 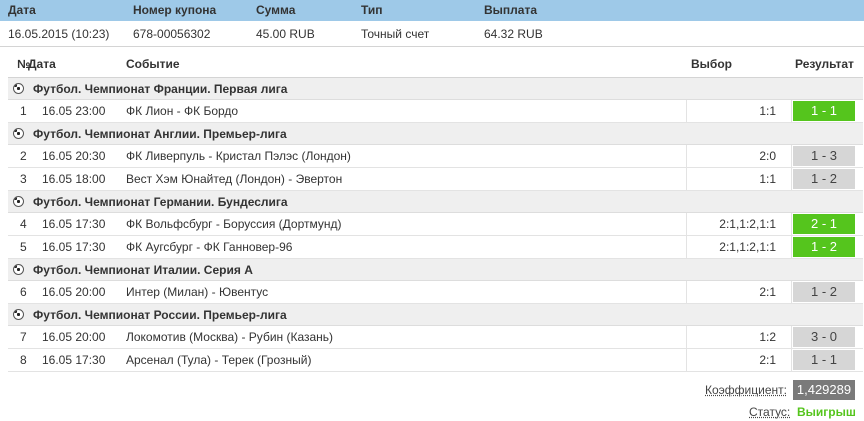 What do you see at coordinates (435, 315) in the screenshot?
I see `league-group-header: Футбол. Чемпионат России. Премьер-лига` at bounding box center [435, 315].